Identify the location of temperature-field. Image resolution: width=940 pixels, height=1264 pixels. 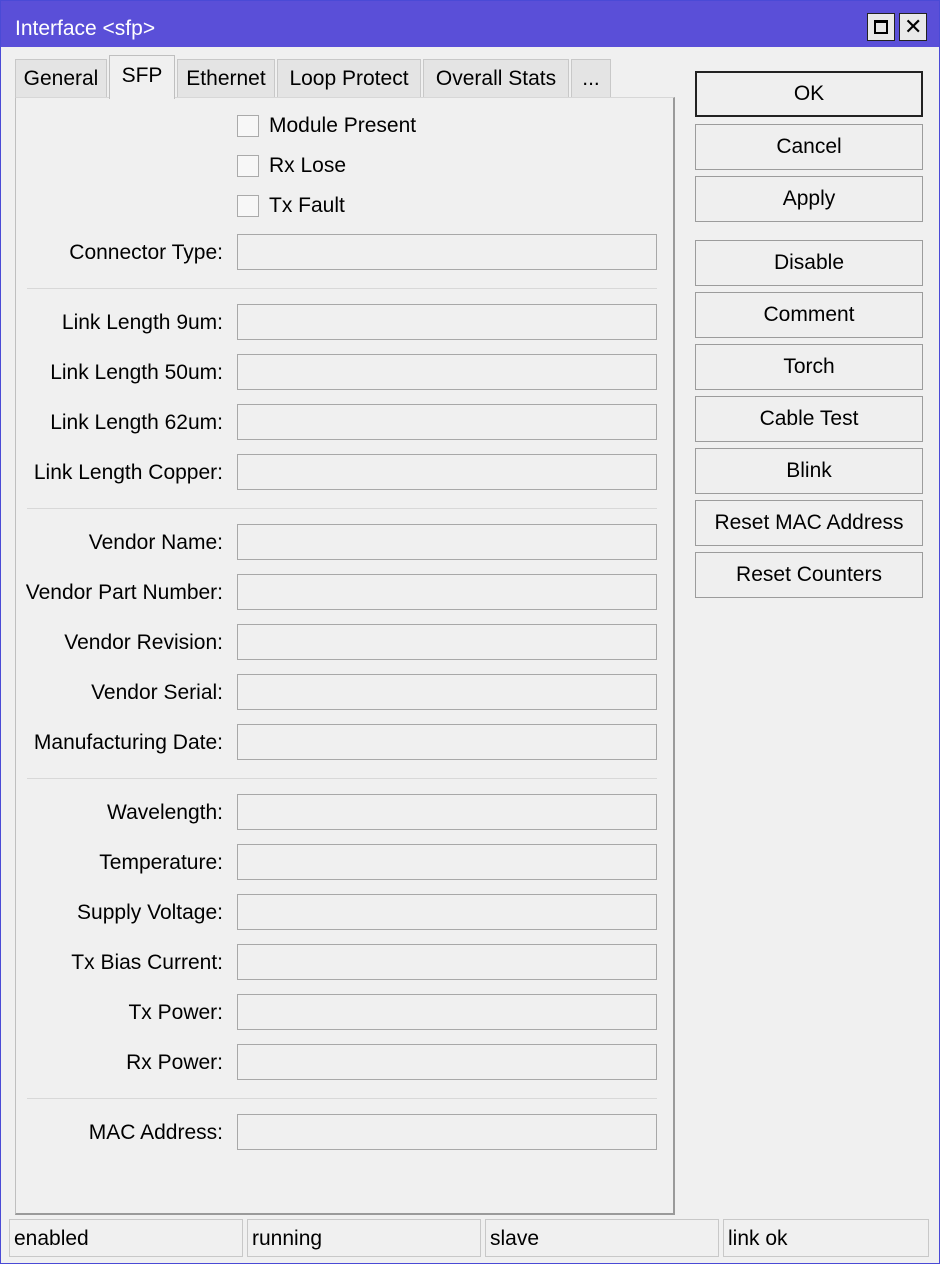
(447, 862).